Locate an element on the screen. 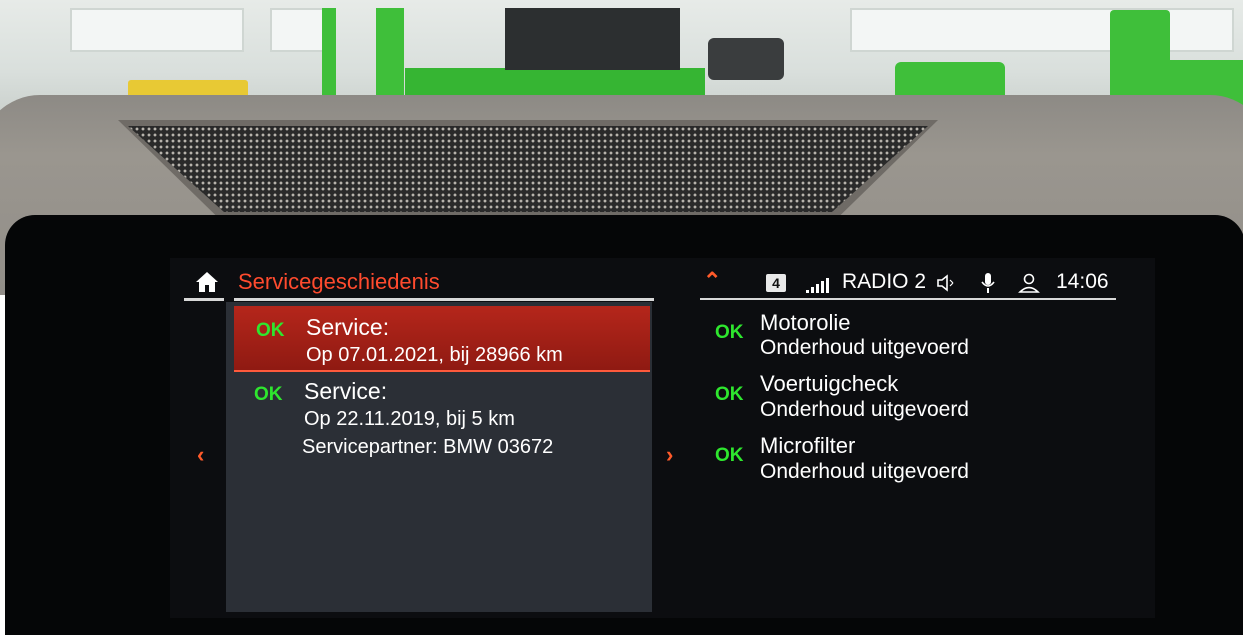  signal-strength-icon is located at coordinates (817, 285).